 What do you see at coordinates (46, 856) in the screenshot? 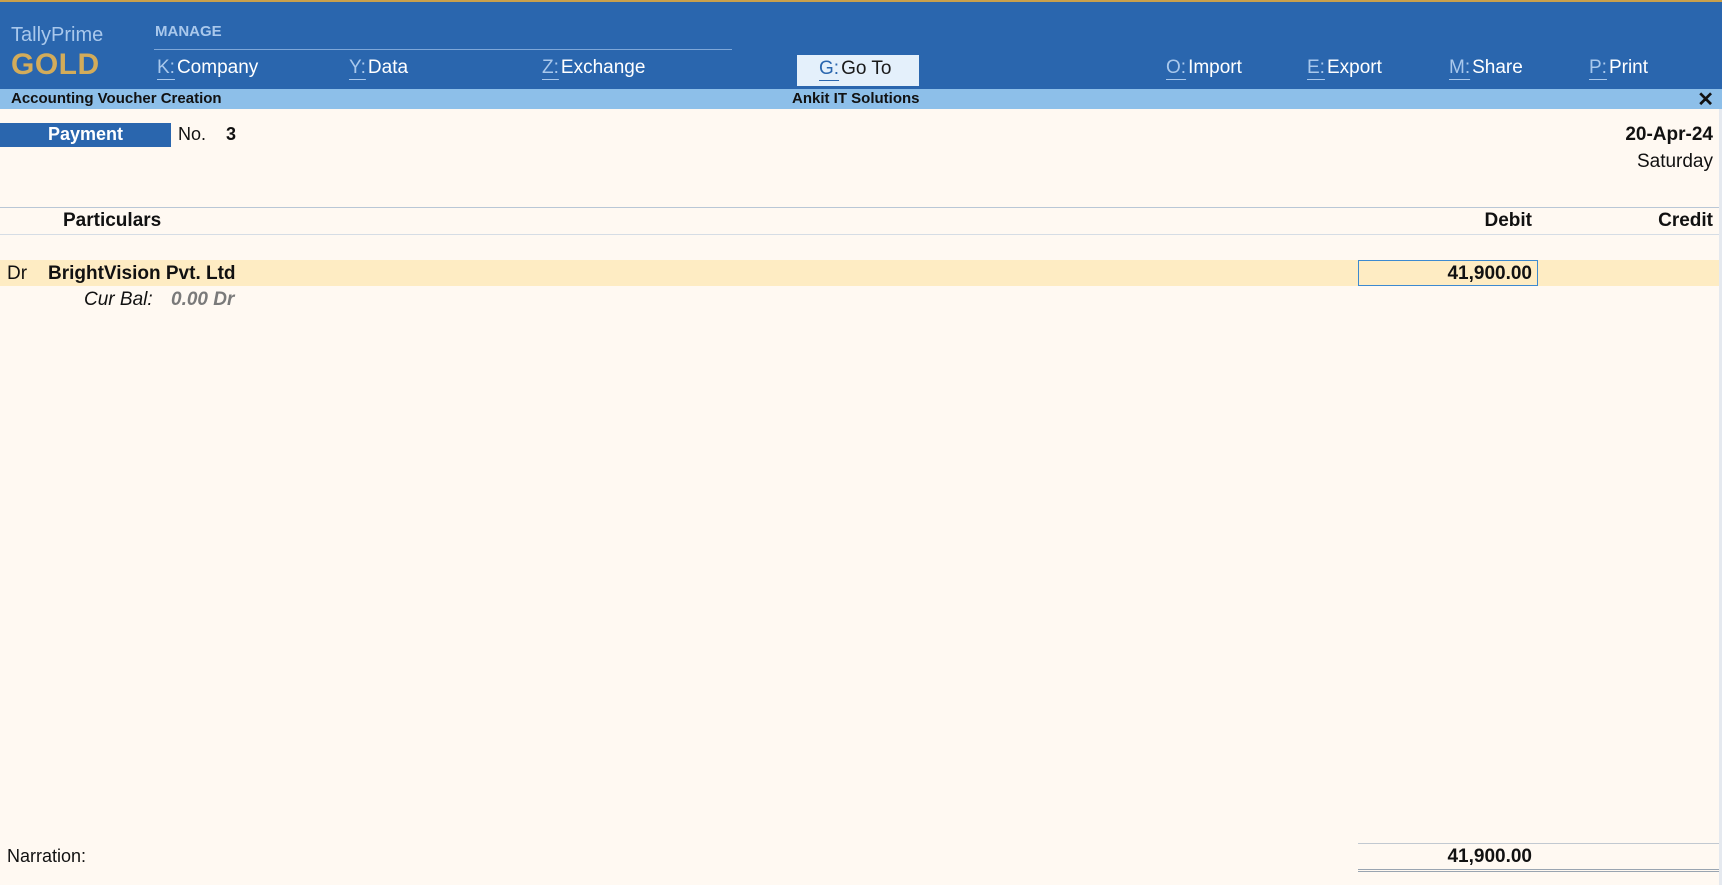
I see `narration-label: Narration:` at bounding box center [46, 856].